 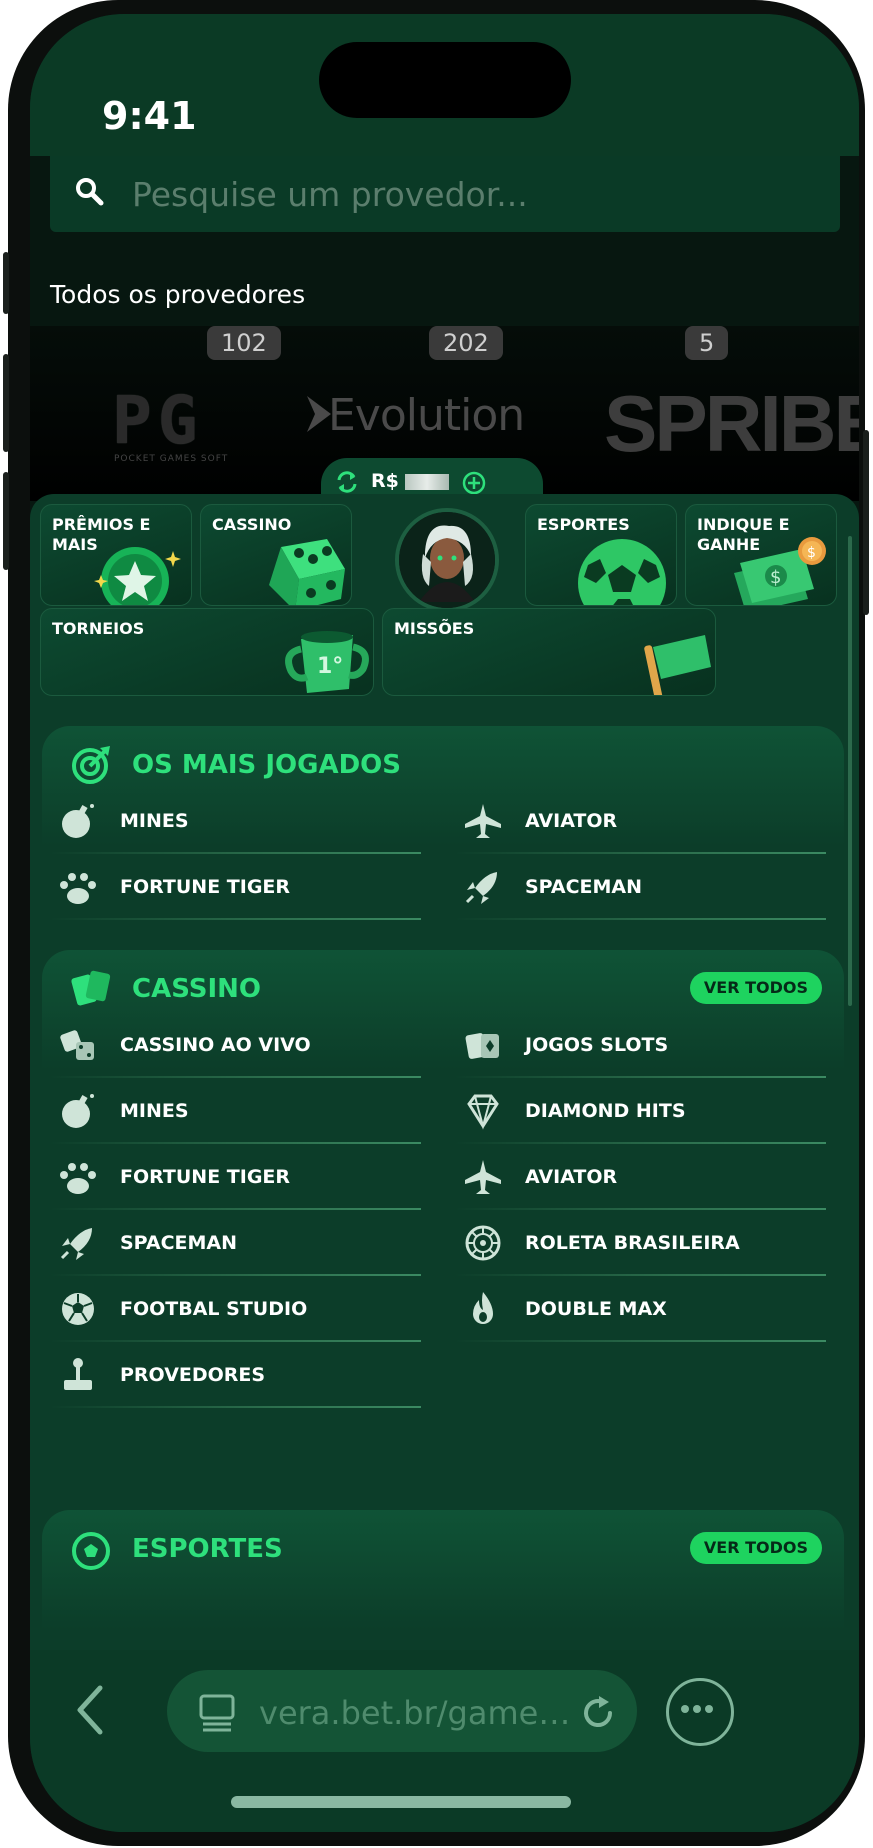 What do you see at coordinates (401, 1802) in the screenshot?
I see `home-indicator` at bounding box center [401, 1802].